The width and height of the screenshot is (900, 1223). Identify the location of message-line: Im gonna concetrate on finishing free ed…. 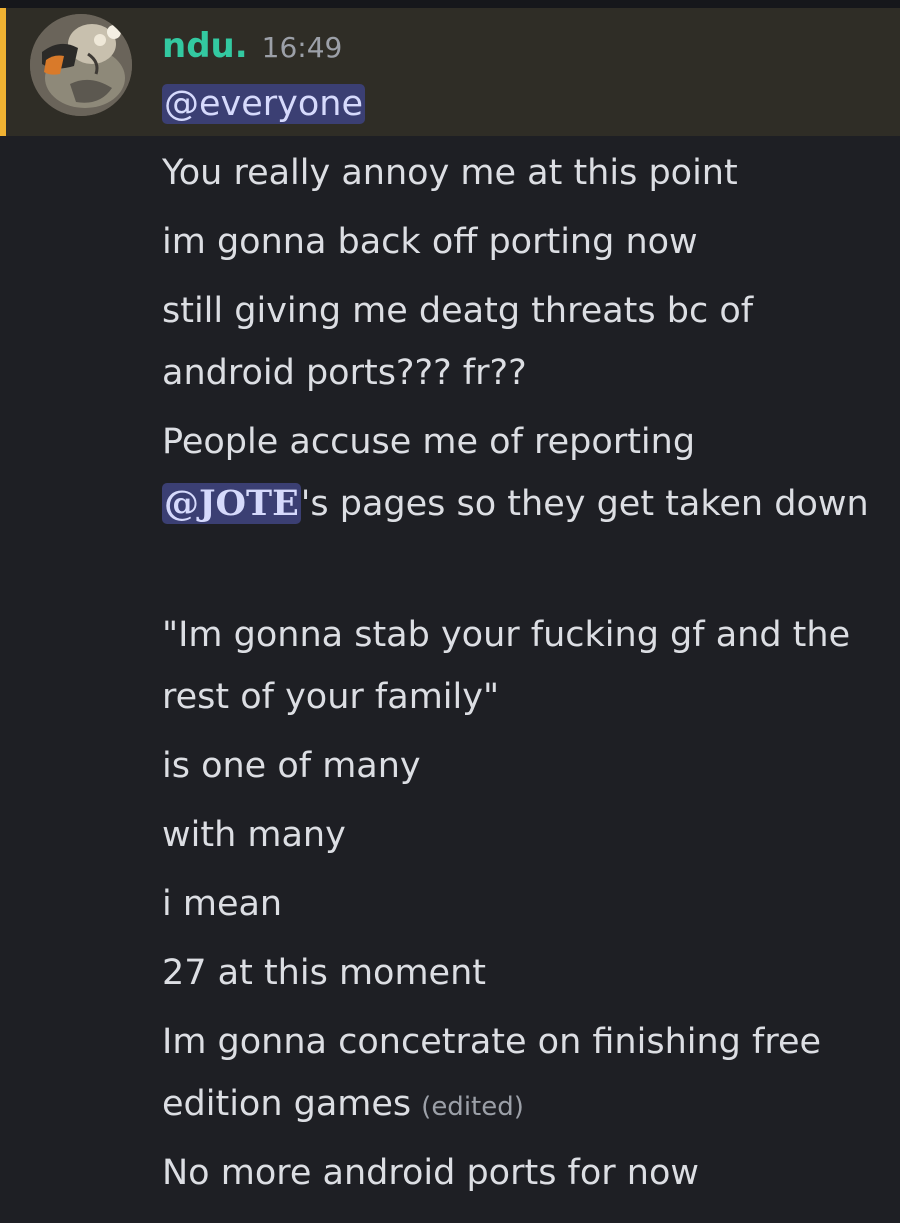
(524, 1073).